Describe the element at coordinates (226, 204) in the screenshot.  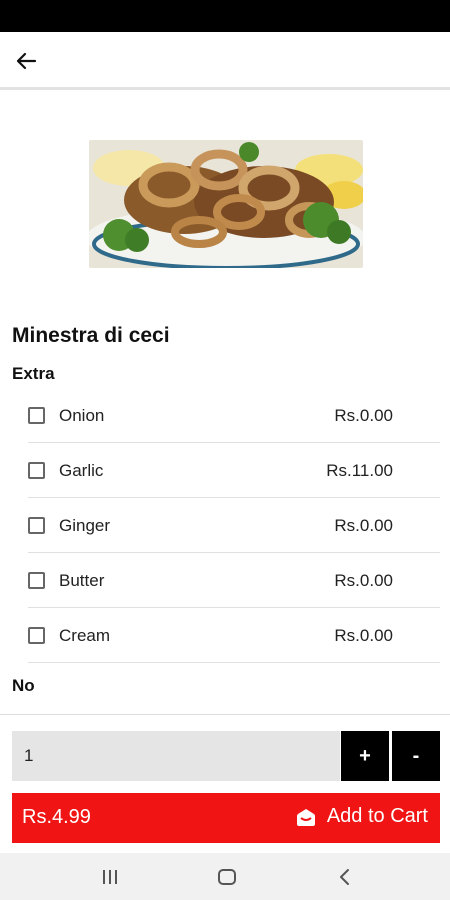
I see `product-image` at that location.